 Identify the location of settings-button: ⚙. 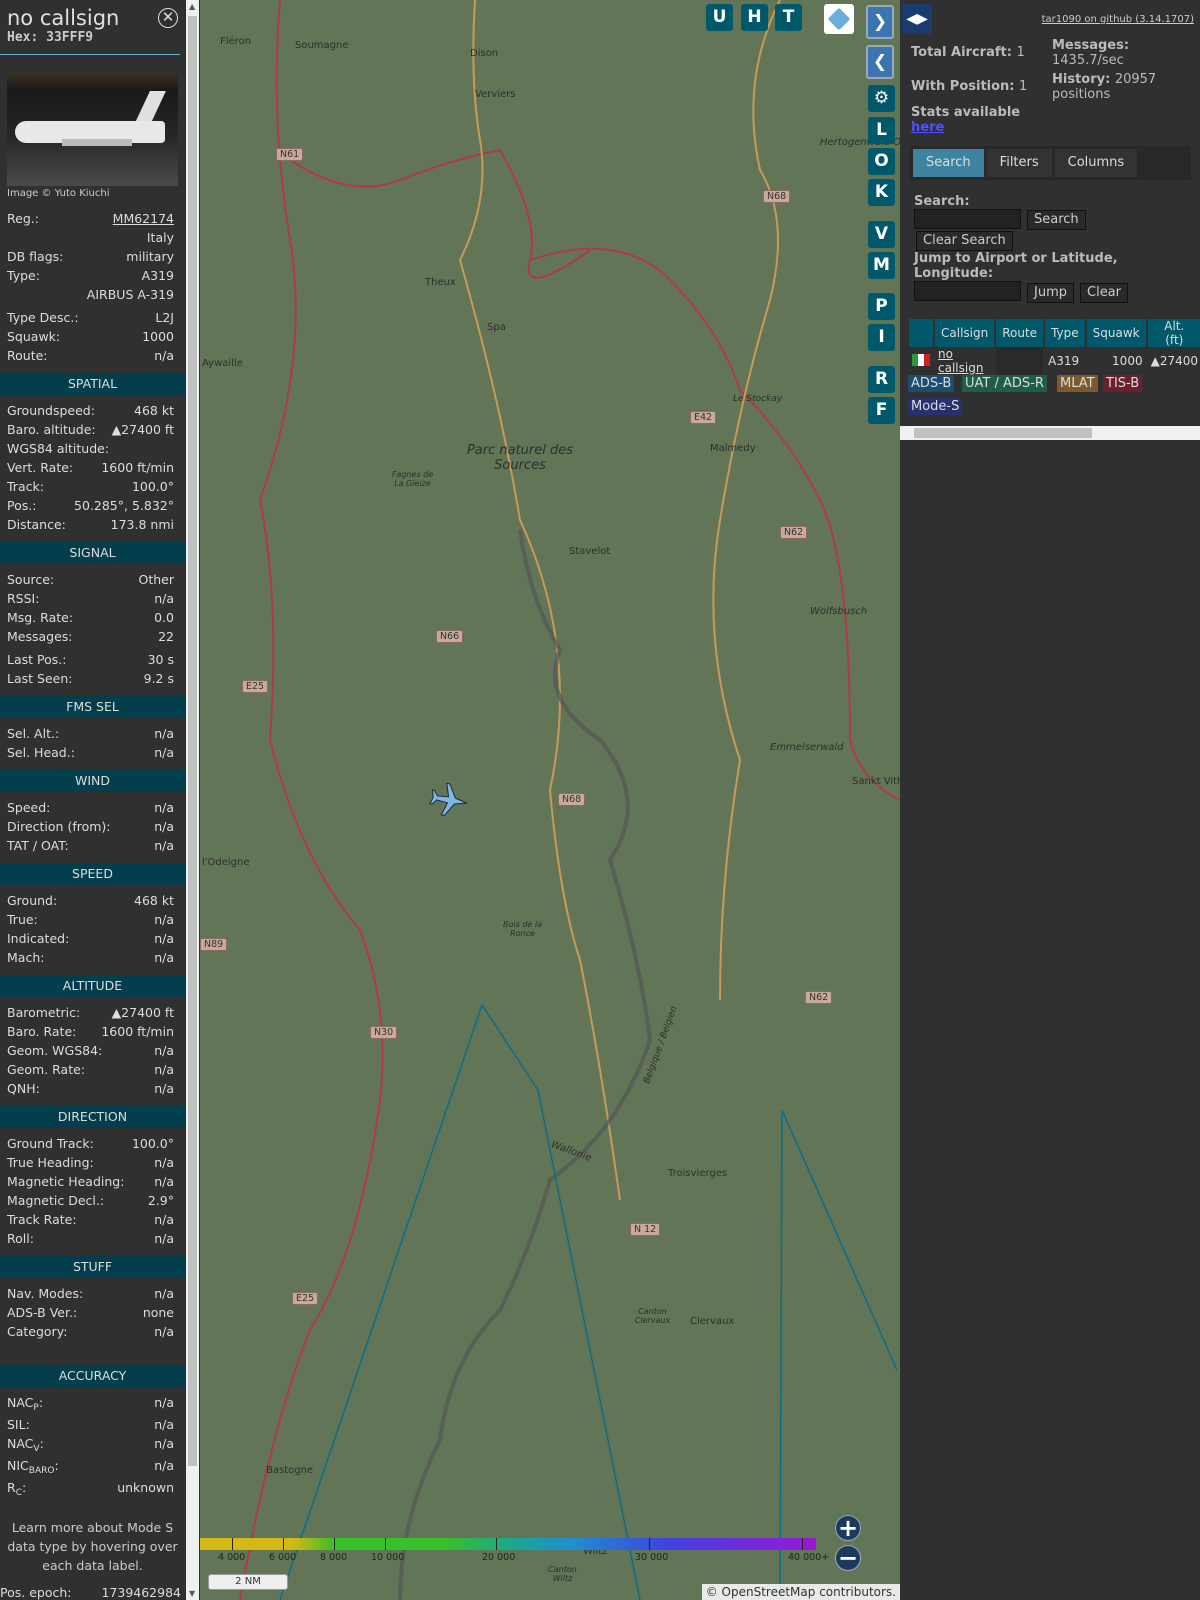
(881, 98).